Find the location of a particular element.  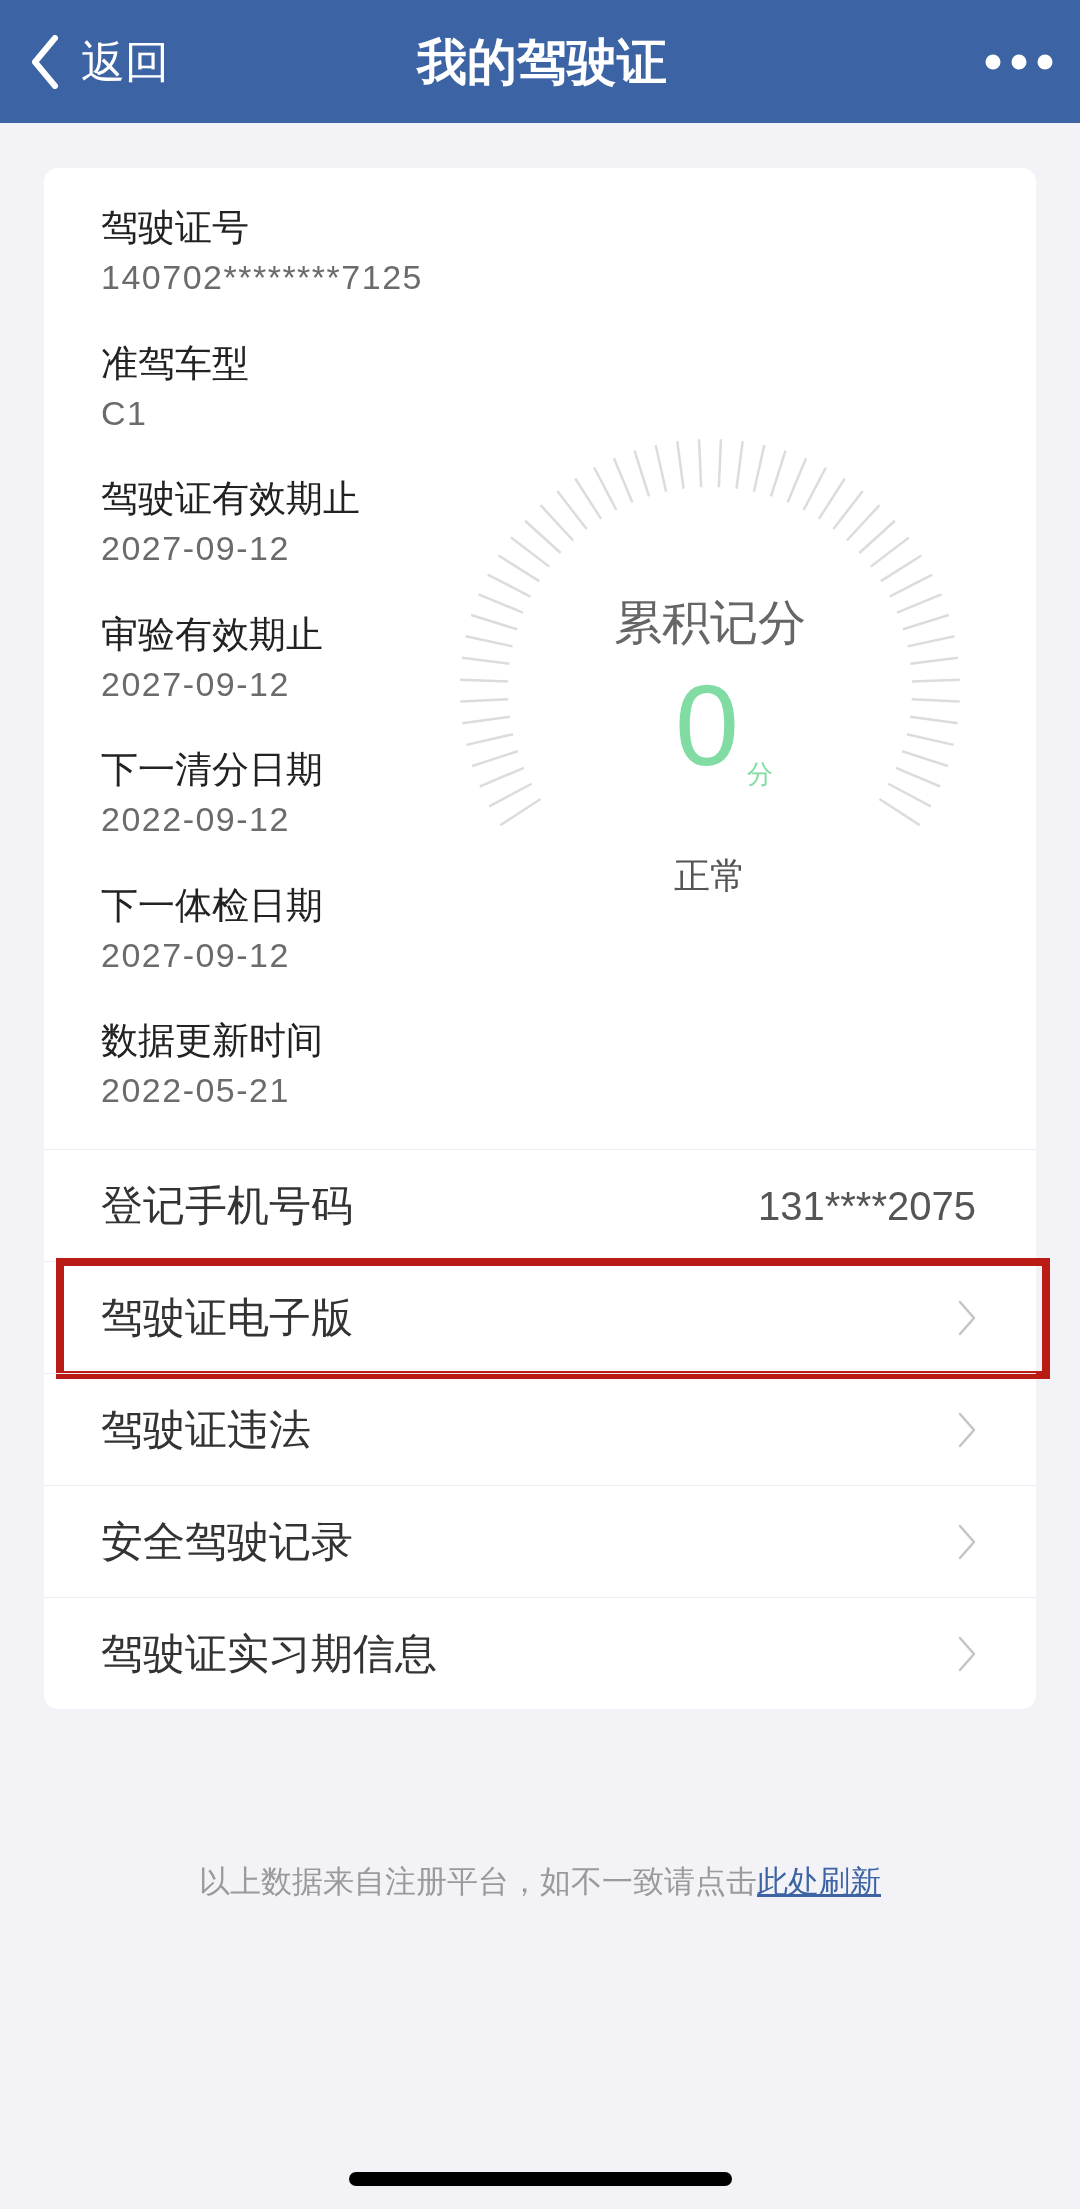

footer-note: 以上数据来自注册平台，如不一致请点击此处刷新 is located at coordinates (540, 1882).